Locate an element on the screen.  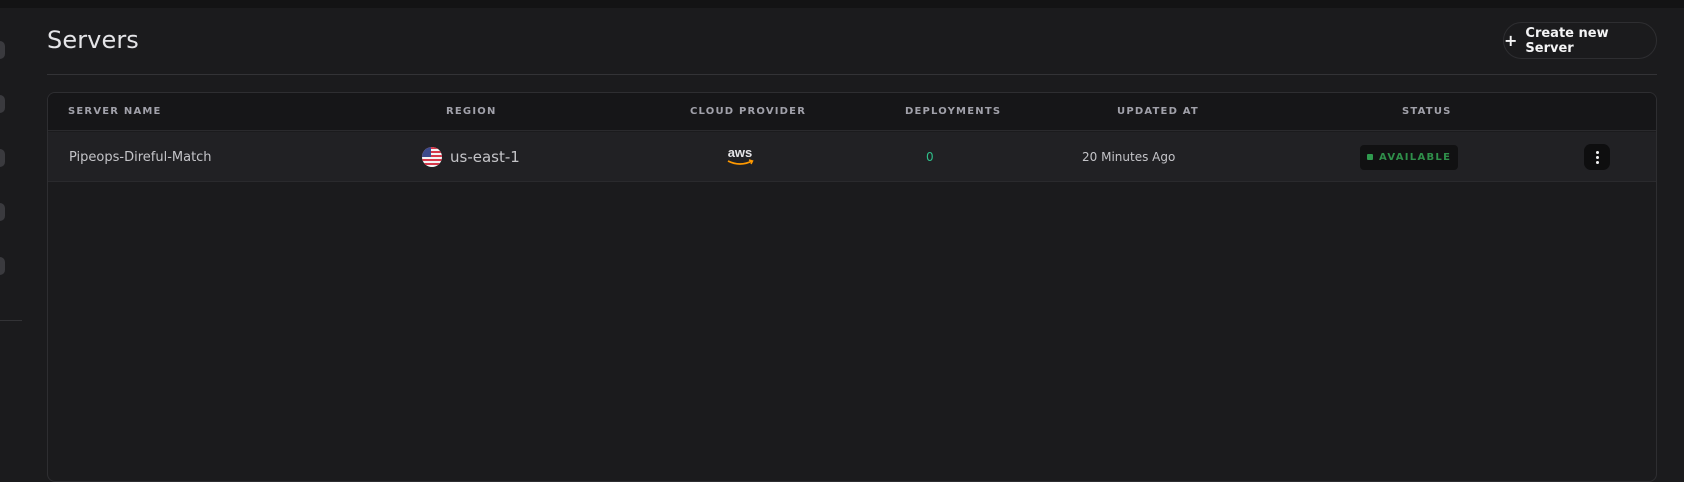
updated-at-cell: 20 Minutes Ago is located at coordinates (1128, 157).